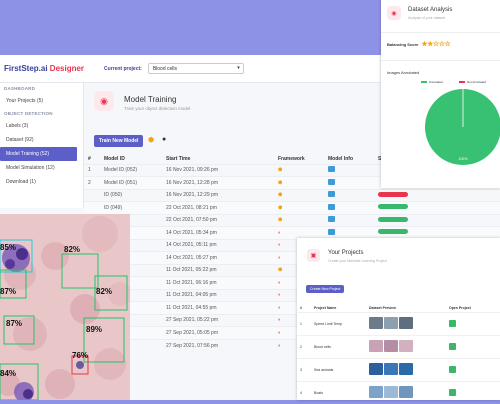  Describe the element at coordinates (292, 207) in the screenshot. I see `table-row: ID (049) 22 Oct 2021, 08:21 pm ⬢` at that location.